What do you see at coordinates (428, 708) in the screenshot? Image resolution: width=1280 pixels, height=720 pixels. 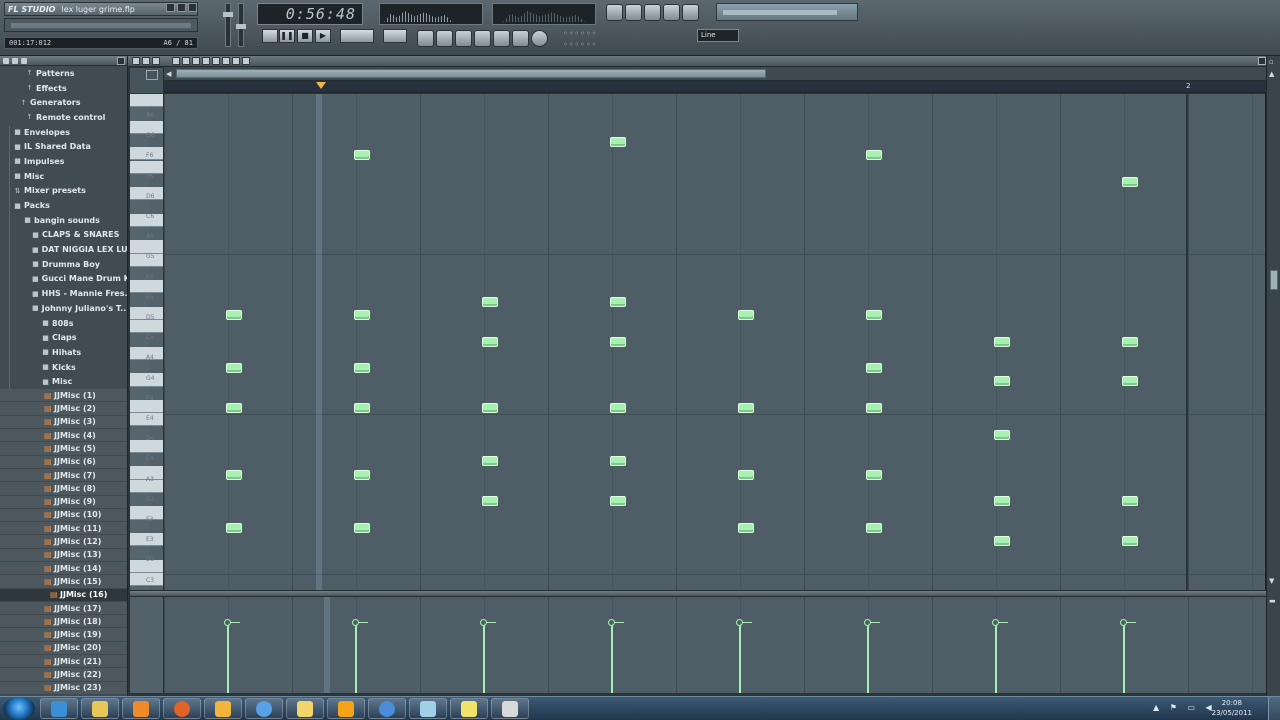 I see `app-icon` at bounding box center [428, 708].